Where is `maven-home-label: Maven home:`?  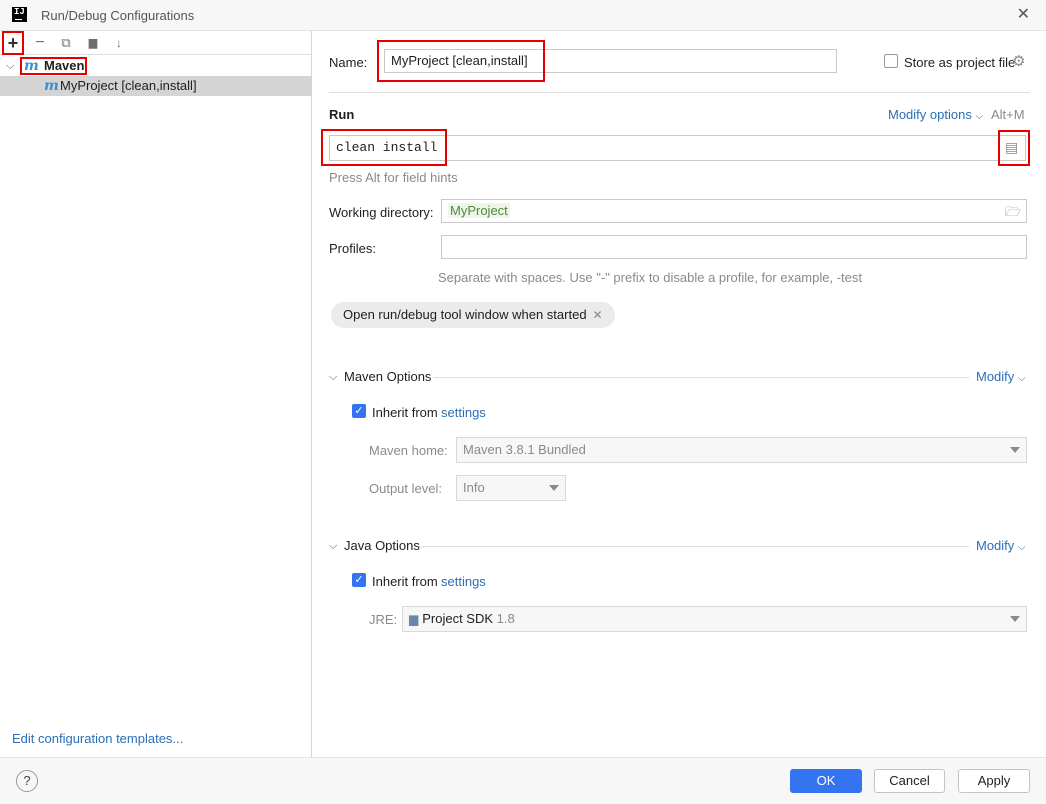 maven-home-label: Maven home: is located at coordinates (408, 450).